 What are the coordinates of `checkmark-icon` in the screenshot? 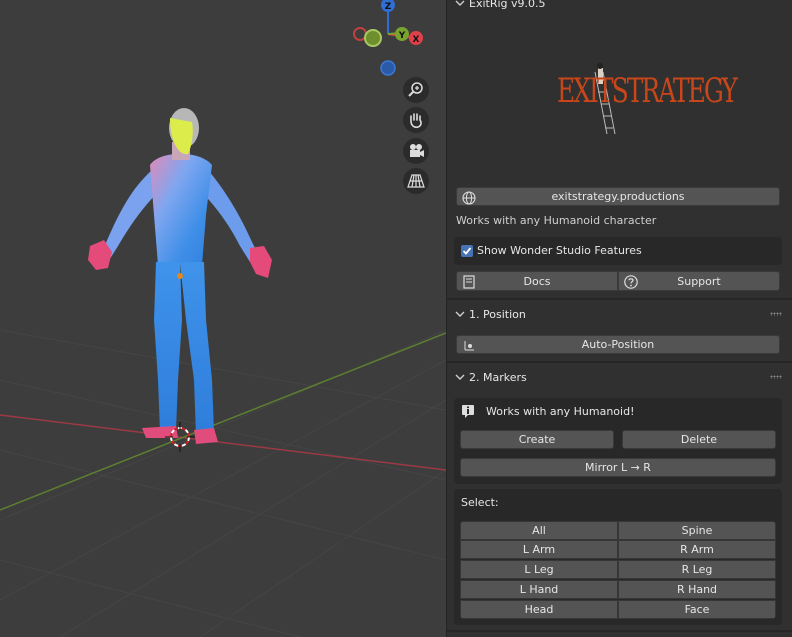 It's located at (467, 251).